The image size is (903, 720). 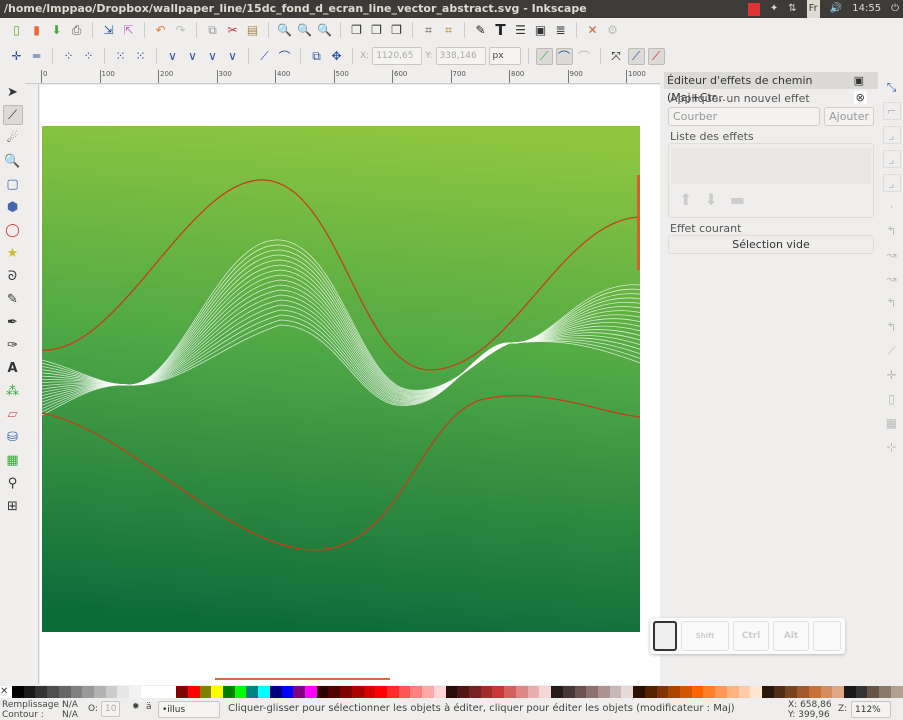 What do you see at coordinates (304, 30) in the screenshot?
I see `zoom-drawing-icon: 🔍` at bounding box center [304, 30].